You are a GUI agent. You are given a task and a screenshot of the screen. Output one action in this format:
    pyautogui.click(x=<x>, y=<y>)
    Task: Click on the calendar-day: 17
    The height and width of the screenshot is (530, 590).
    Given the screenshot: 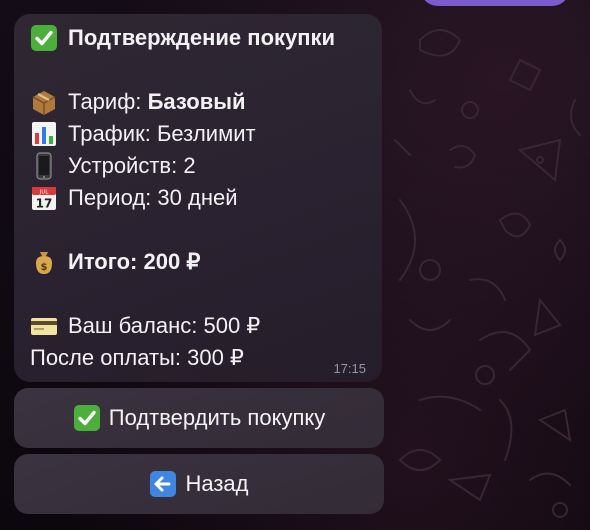 What is the action you would take?
    pyautogui.click(x=44, y=204)
    